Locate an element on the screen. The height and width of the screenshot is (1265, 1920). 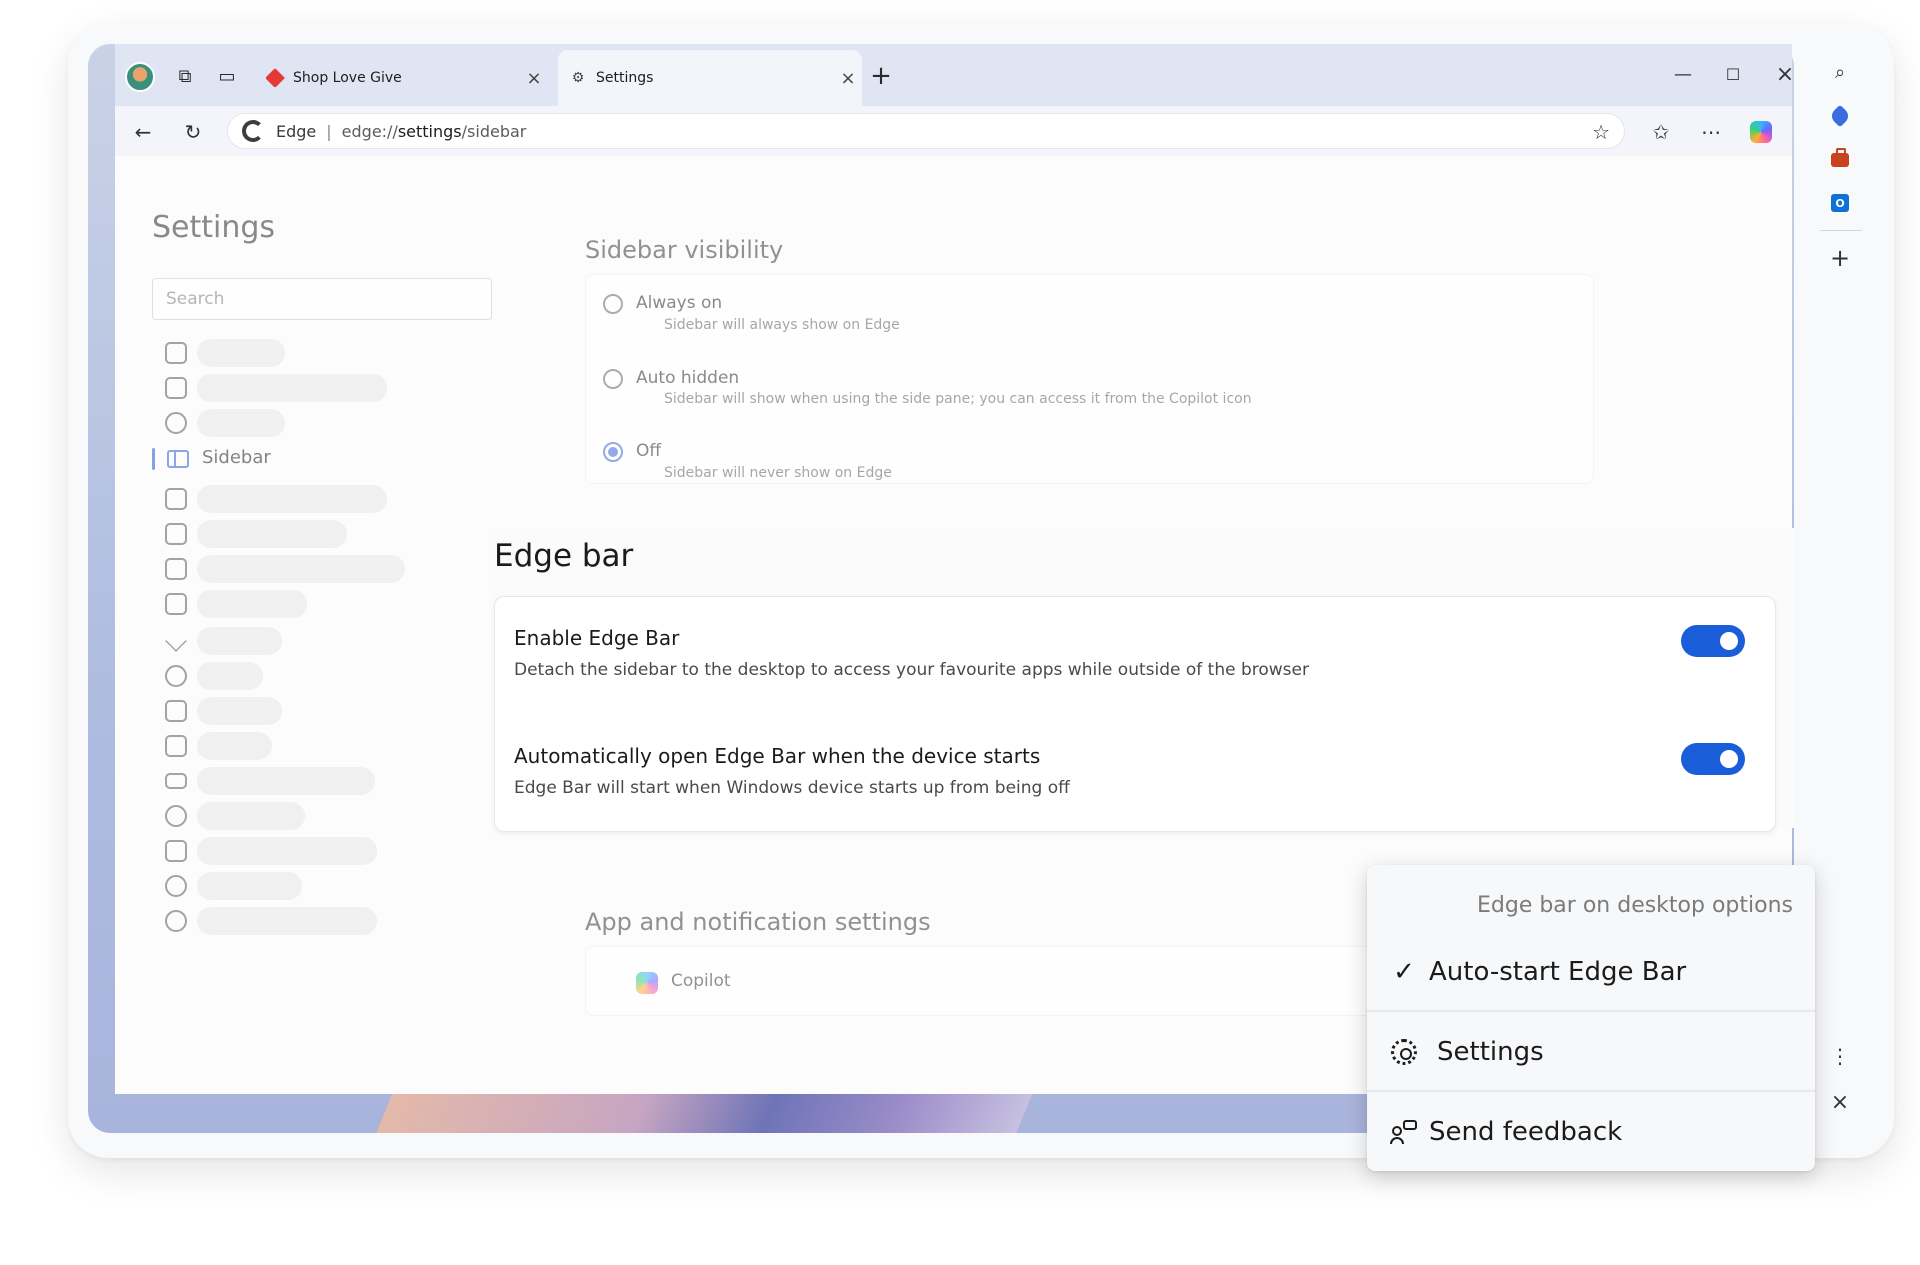
more-options-icon: ⋯ is located at coordinates (1711, 132).